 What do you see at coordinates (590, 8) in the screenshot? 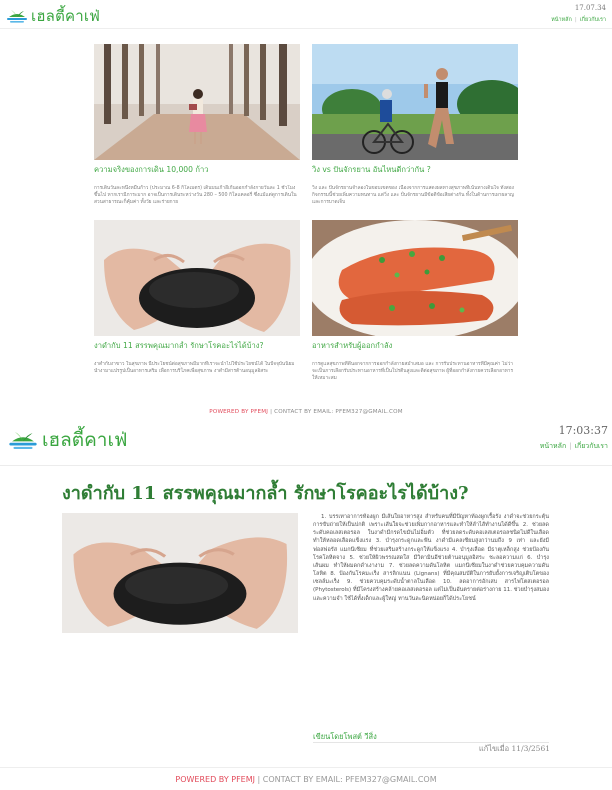
I see `clock-display: 17.07.34` at bounding box center [590, 8].